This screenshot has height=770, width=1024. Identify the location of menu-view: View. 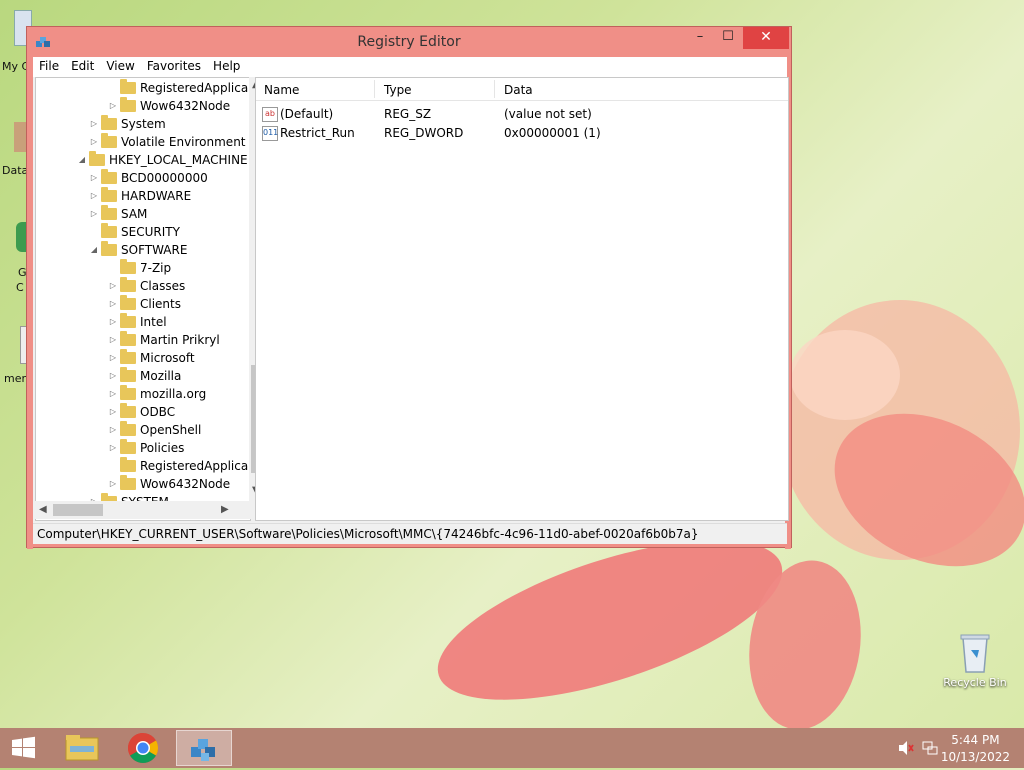
(120, 67).